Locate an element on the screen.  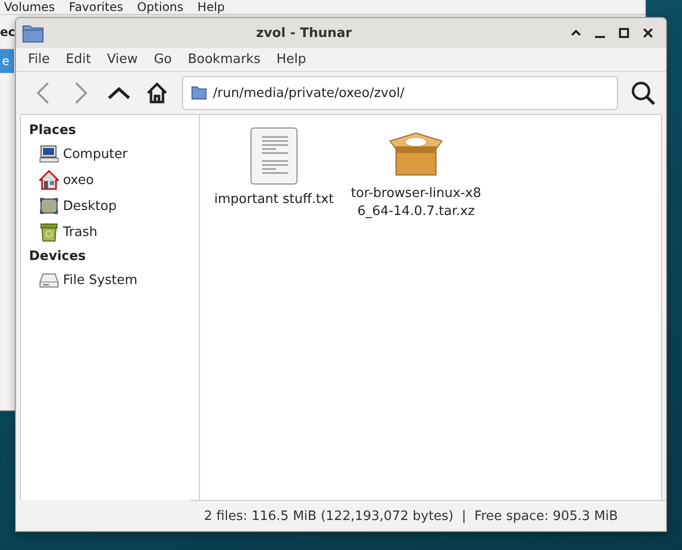
menu-item: Go is located at coordinates (163, 59).